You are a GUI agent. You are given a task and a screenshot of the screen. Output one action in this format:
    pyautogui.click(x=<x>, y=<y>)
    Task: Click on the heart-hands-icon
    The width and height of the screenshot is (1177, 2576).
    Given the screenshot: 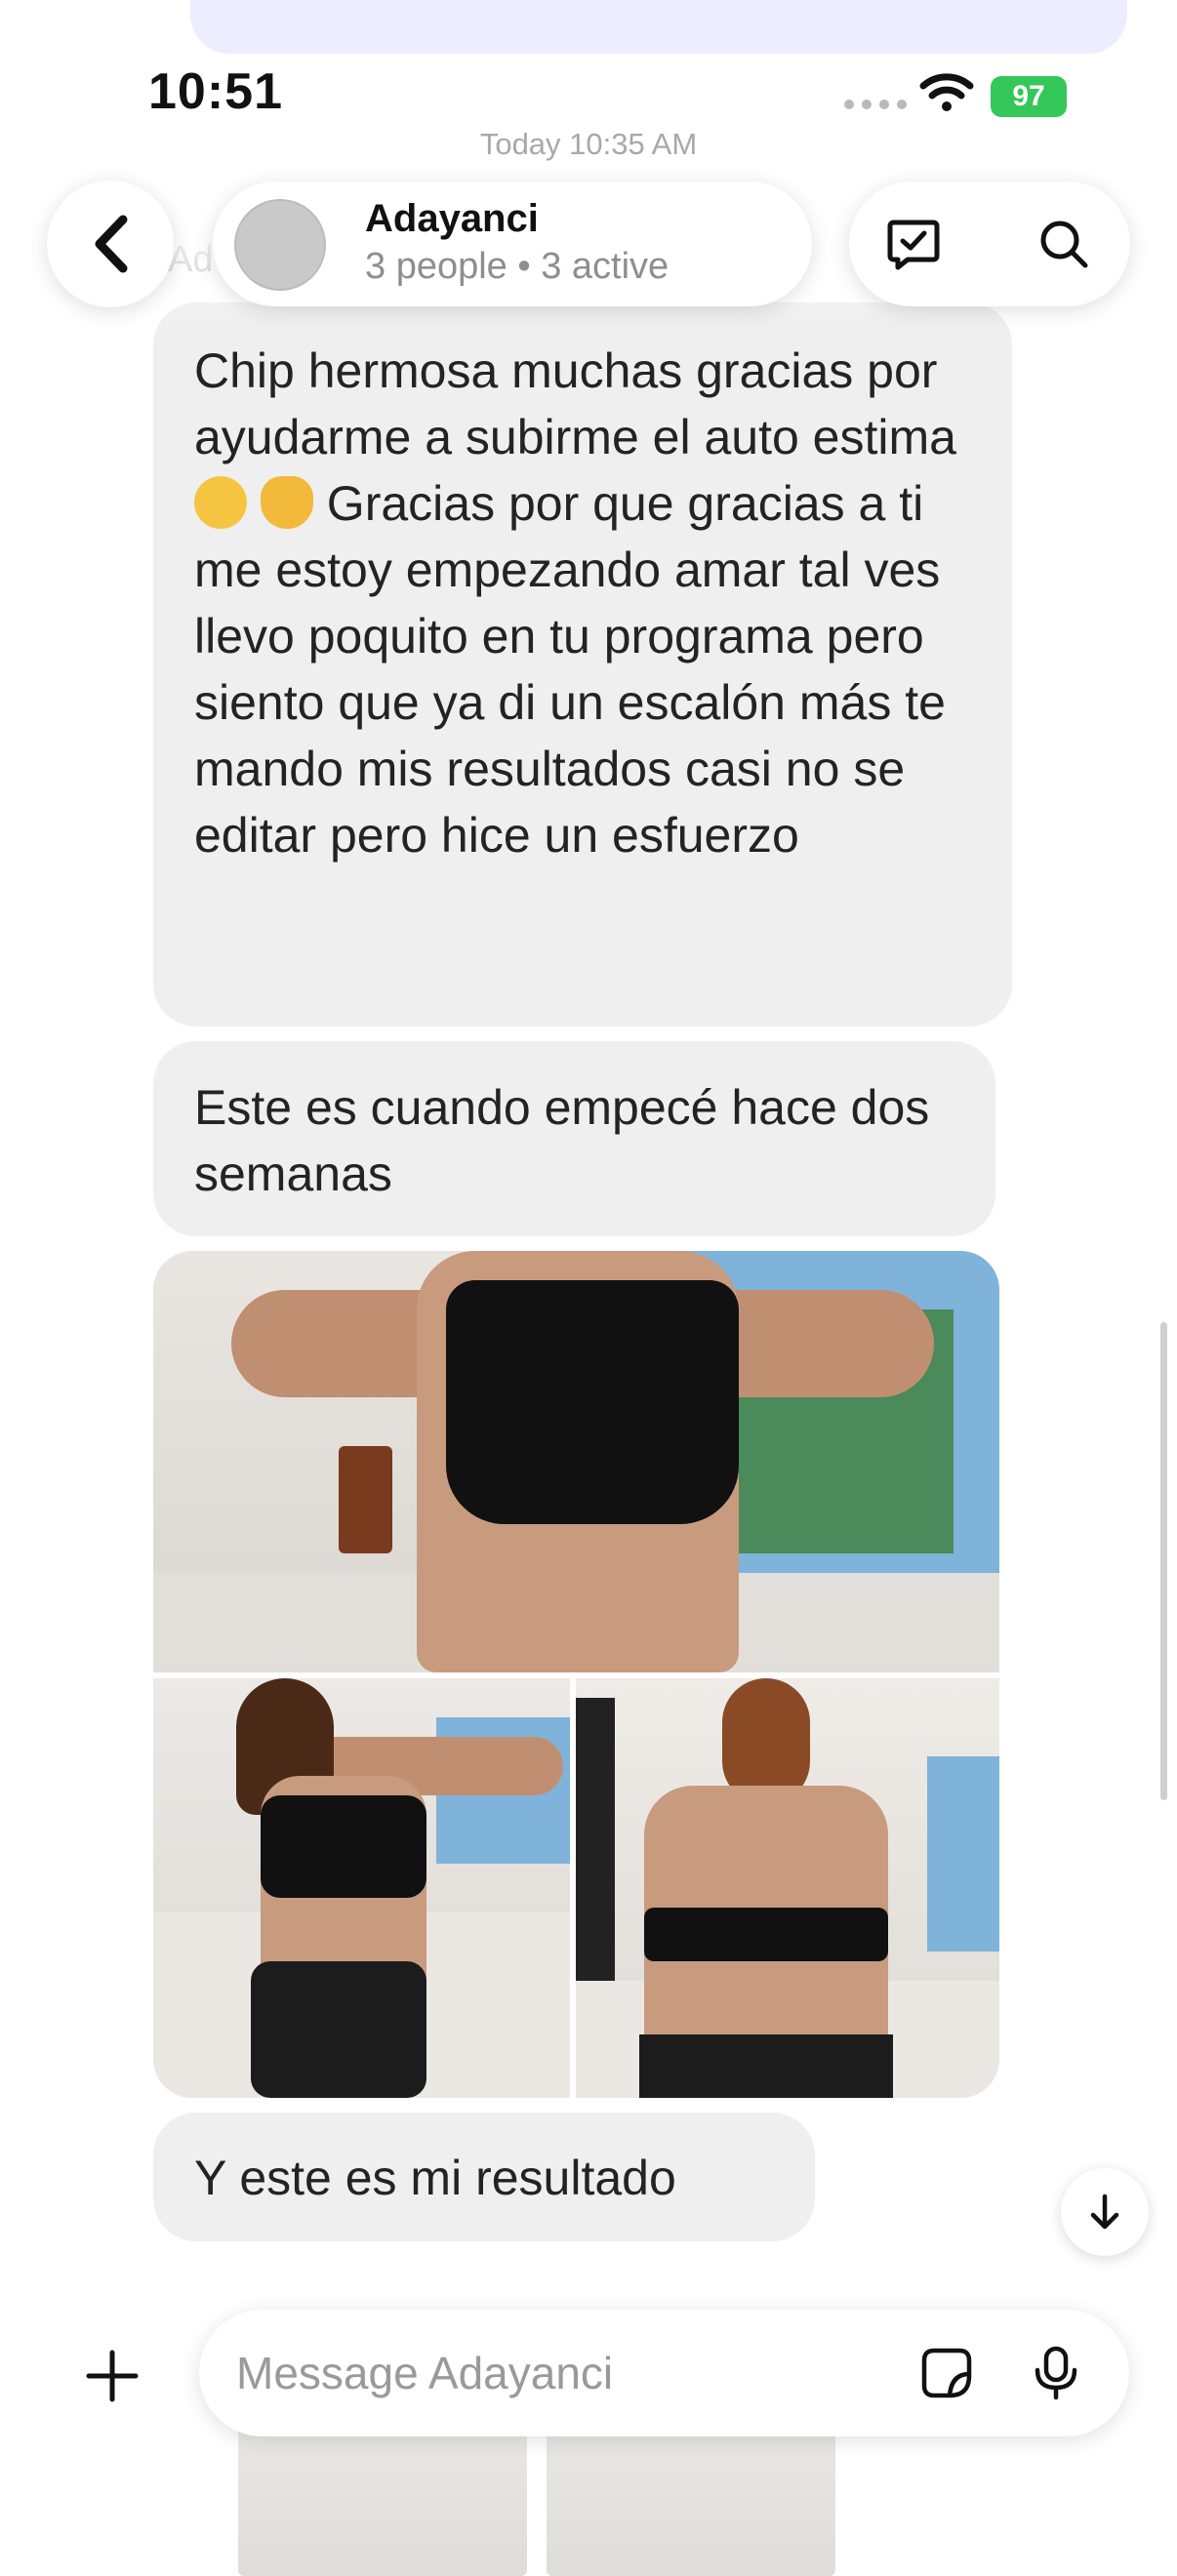 What is the action you would take?
    pyautogui.click(x=286, y=502)
    